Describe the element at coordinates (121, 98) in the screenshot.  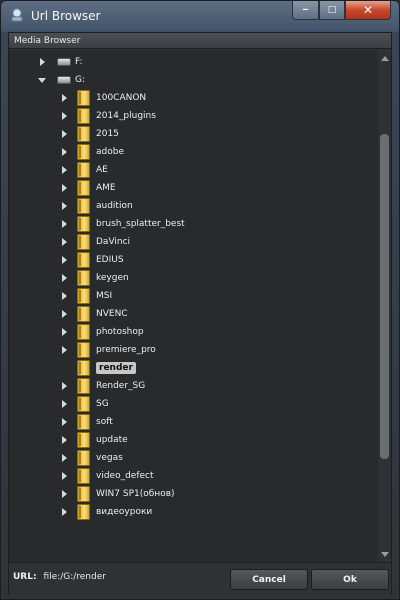
I see `folder-label: 100CANON` at that location.